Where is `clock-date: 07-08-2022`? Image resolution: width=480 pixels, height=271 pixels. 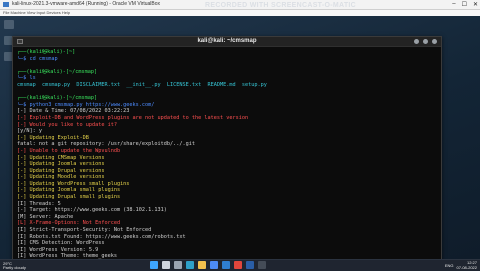
clock-date: 07-08-2022 is located at coordinates (466, 267).